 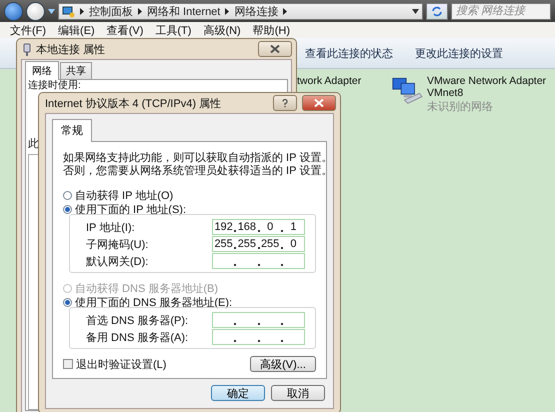 What do you see at coordinates (118, 245) in the screenshot?
I see `field-label: 子网掩码(U):` at bounding box center [118, 245].